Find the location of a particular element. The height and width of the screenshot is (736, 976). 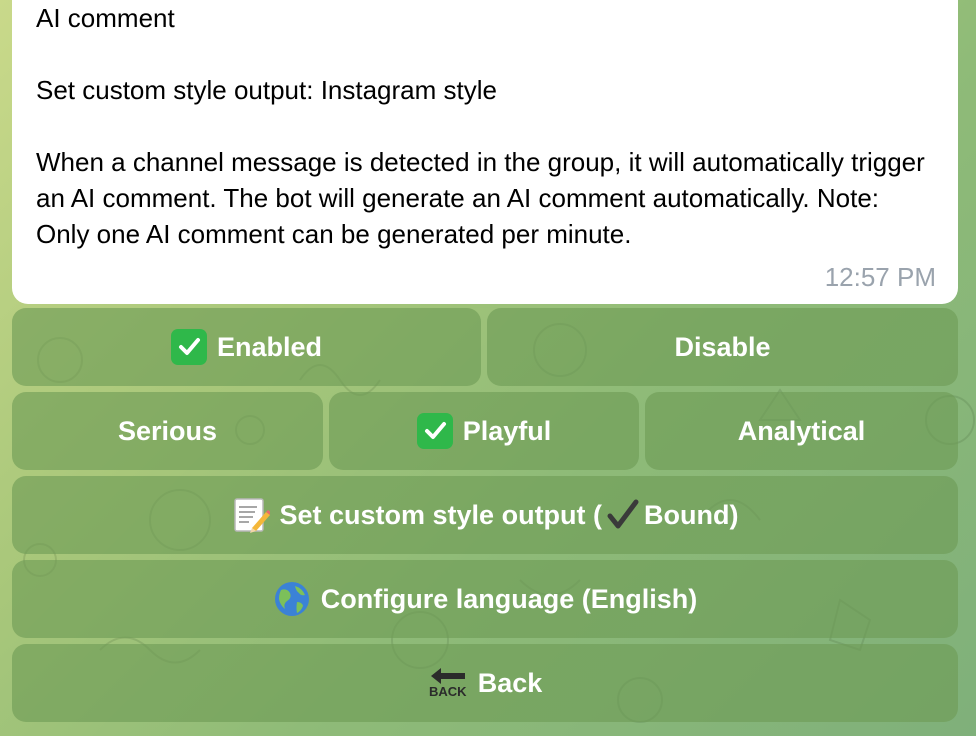

back-button: BACK Back is located at coordinates (485, 683).